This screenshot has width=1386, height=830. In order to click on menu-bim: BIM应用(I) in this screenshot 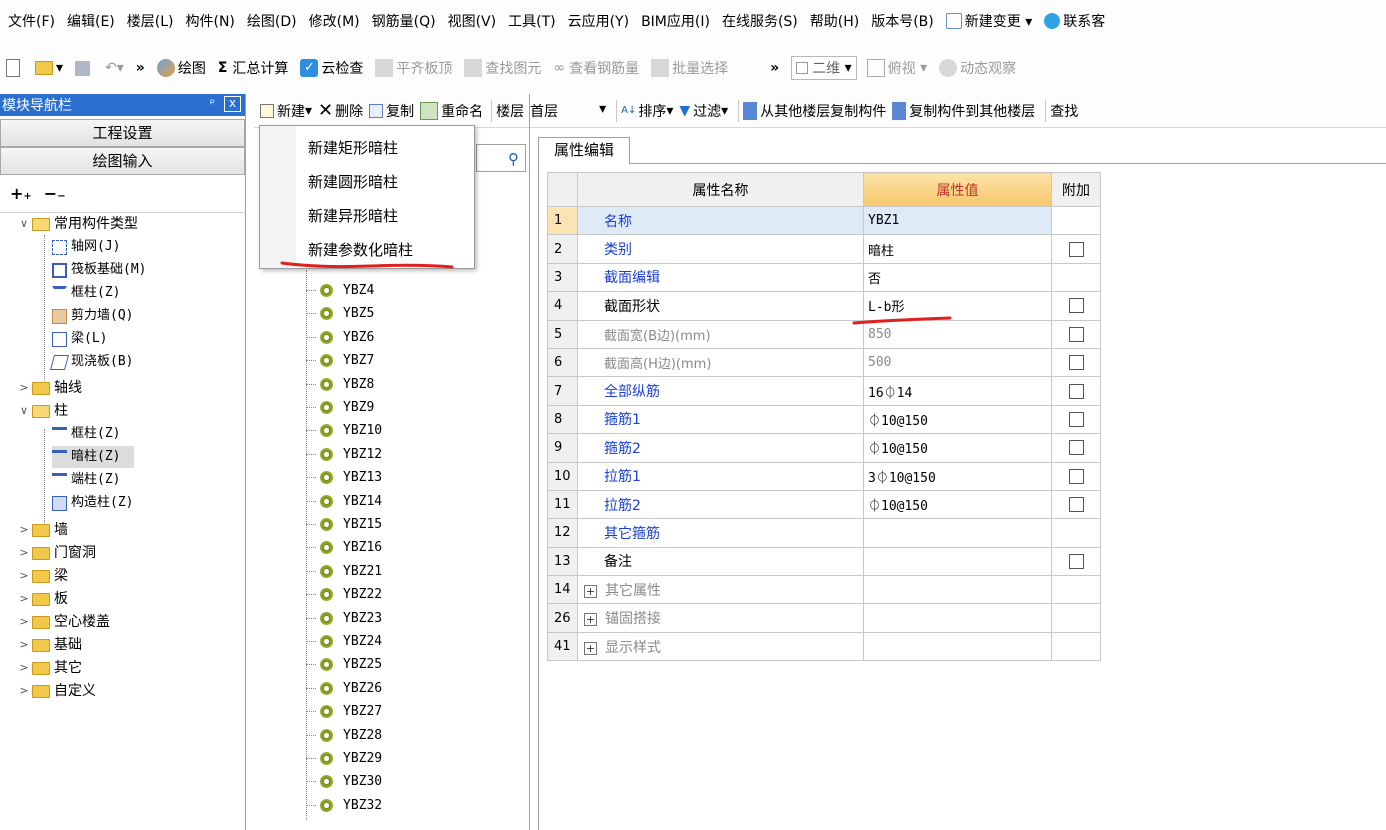, I will do `click(675, 21)`.